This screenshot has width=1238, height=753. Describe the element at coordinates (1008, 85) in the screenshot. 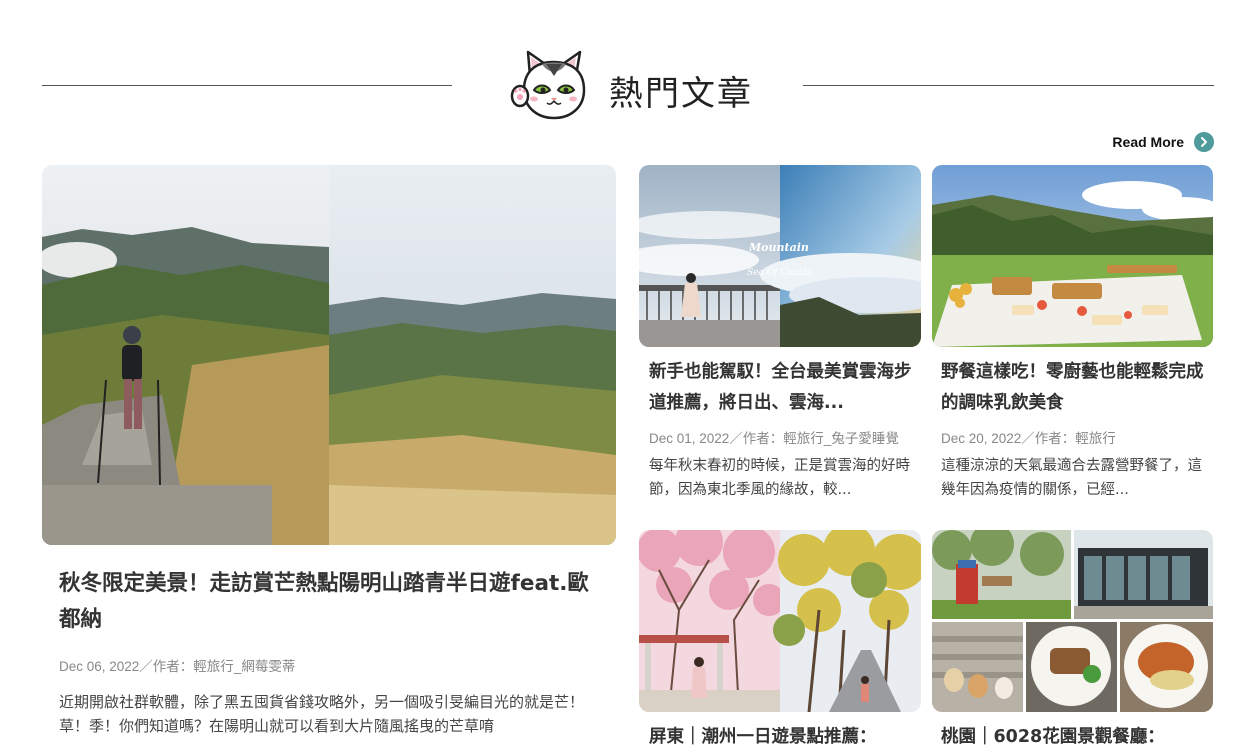

I see `header-divider-right` at that location.